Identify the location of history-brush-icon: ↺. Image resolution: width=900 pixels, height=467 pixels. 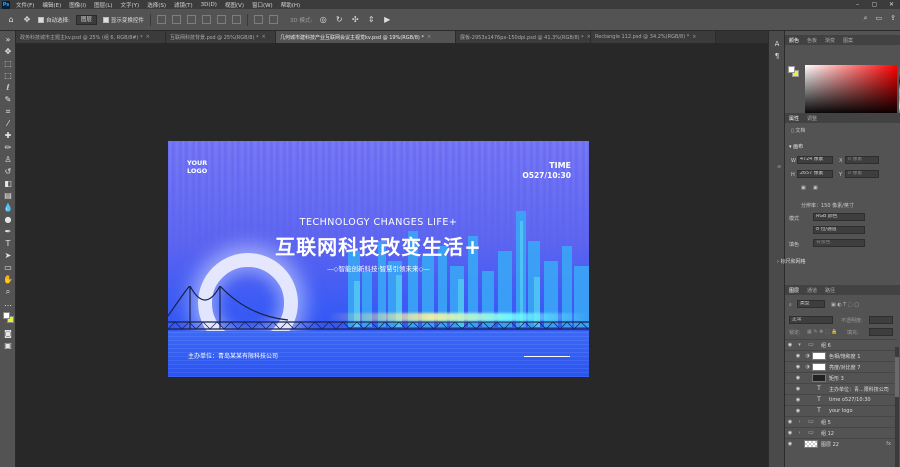
(8, 172).